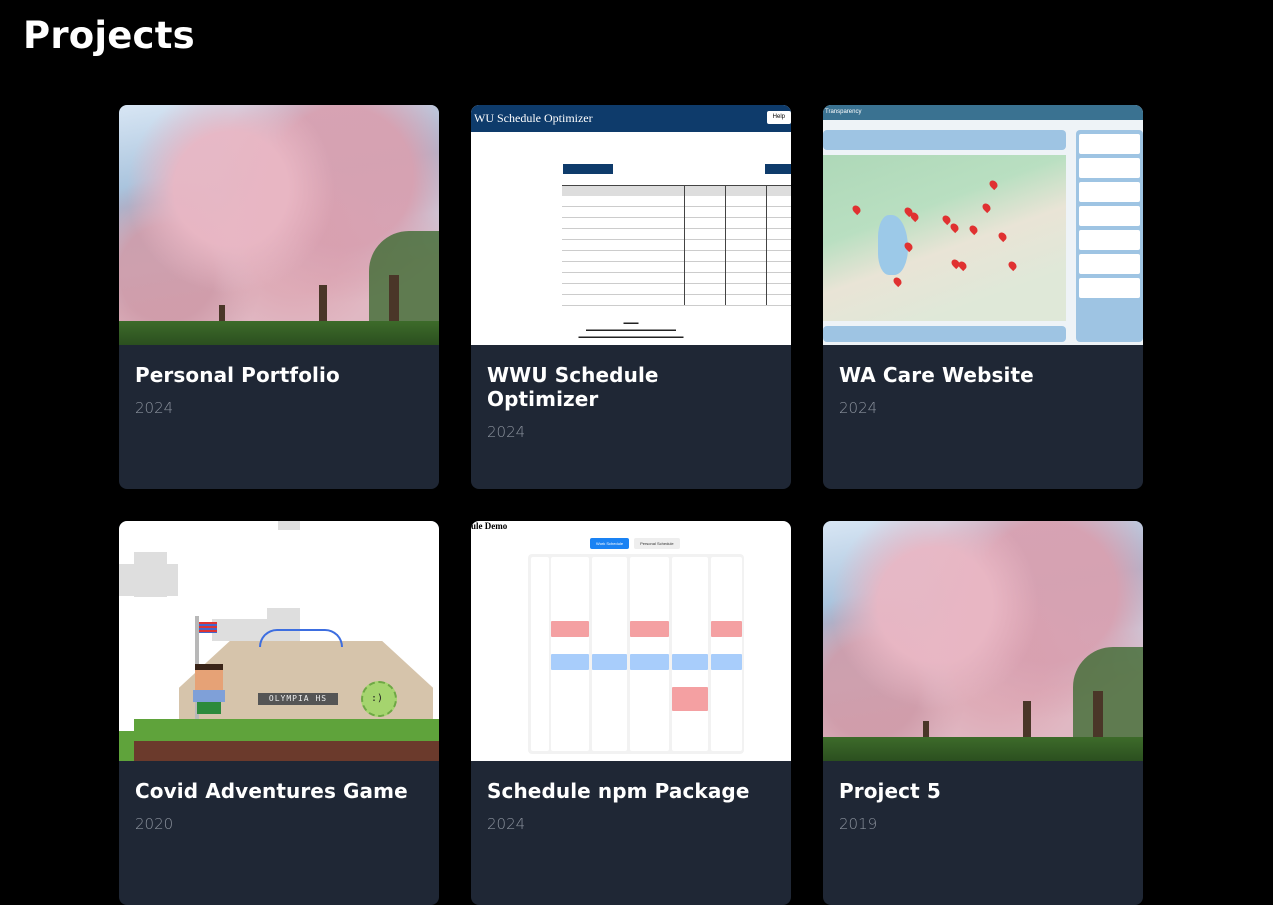 The width and height of the screenshot is (1273, 905). Describe the element at coordinates (109, 35) in the screenshot. I see `page-title: Projects` at that location.